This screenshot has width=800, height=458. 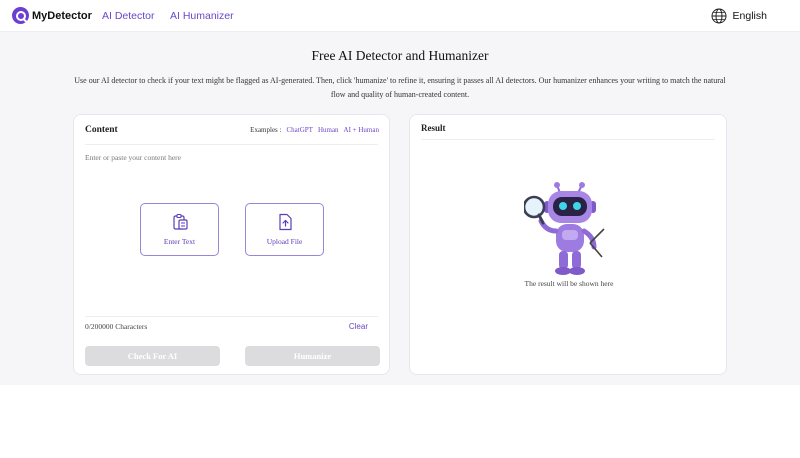 What do you see at coordinates (202, 16) in the screenshot?
I see `nav-ai-humanizer: AI Humanizer` at bounding box center [202, 16].